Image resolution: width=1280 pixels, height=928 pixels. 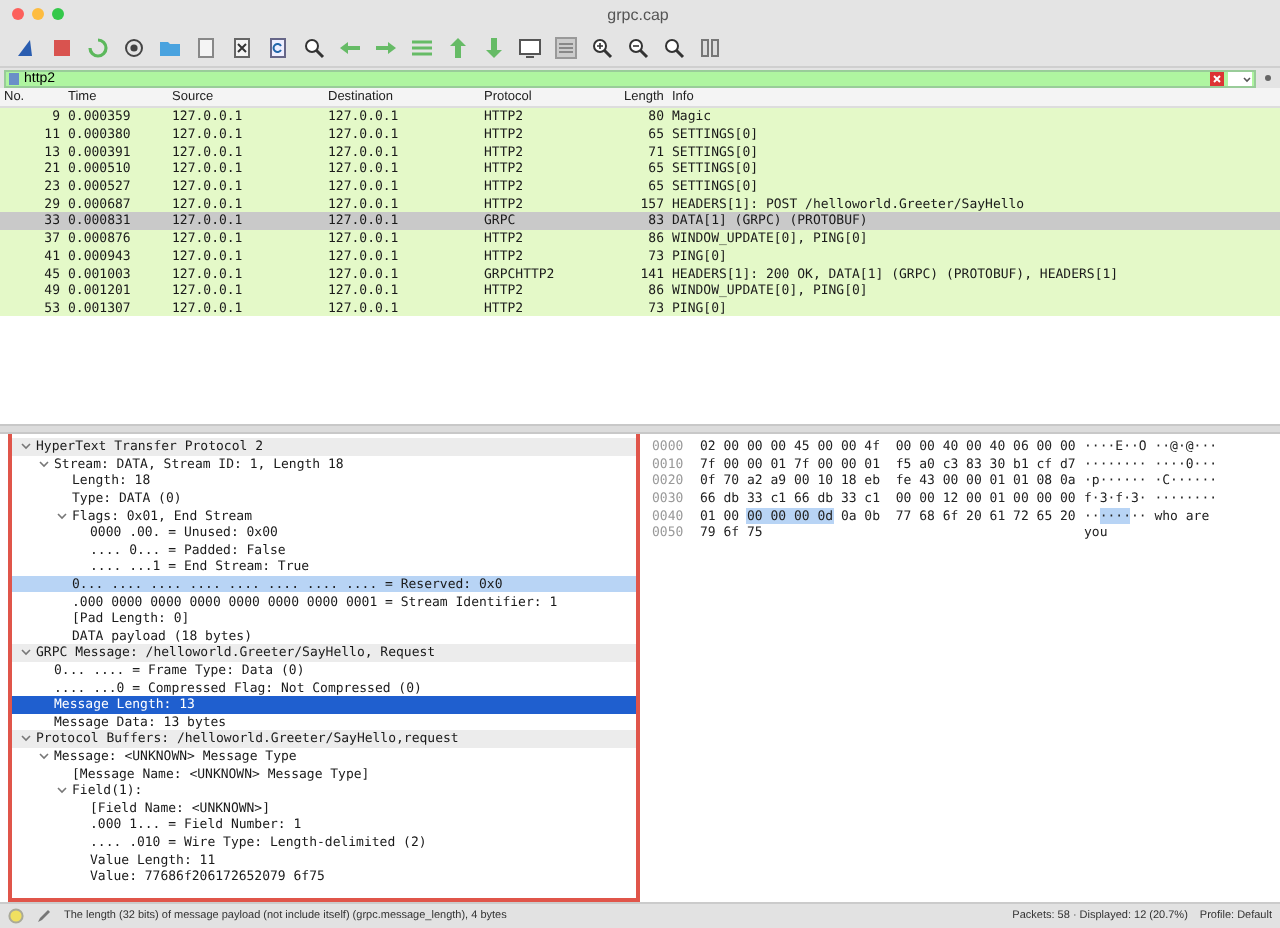 I want to click on window-title: grpc.cap, so click(x=638, y=14).